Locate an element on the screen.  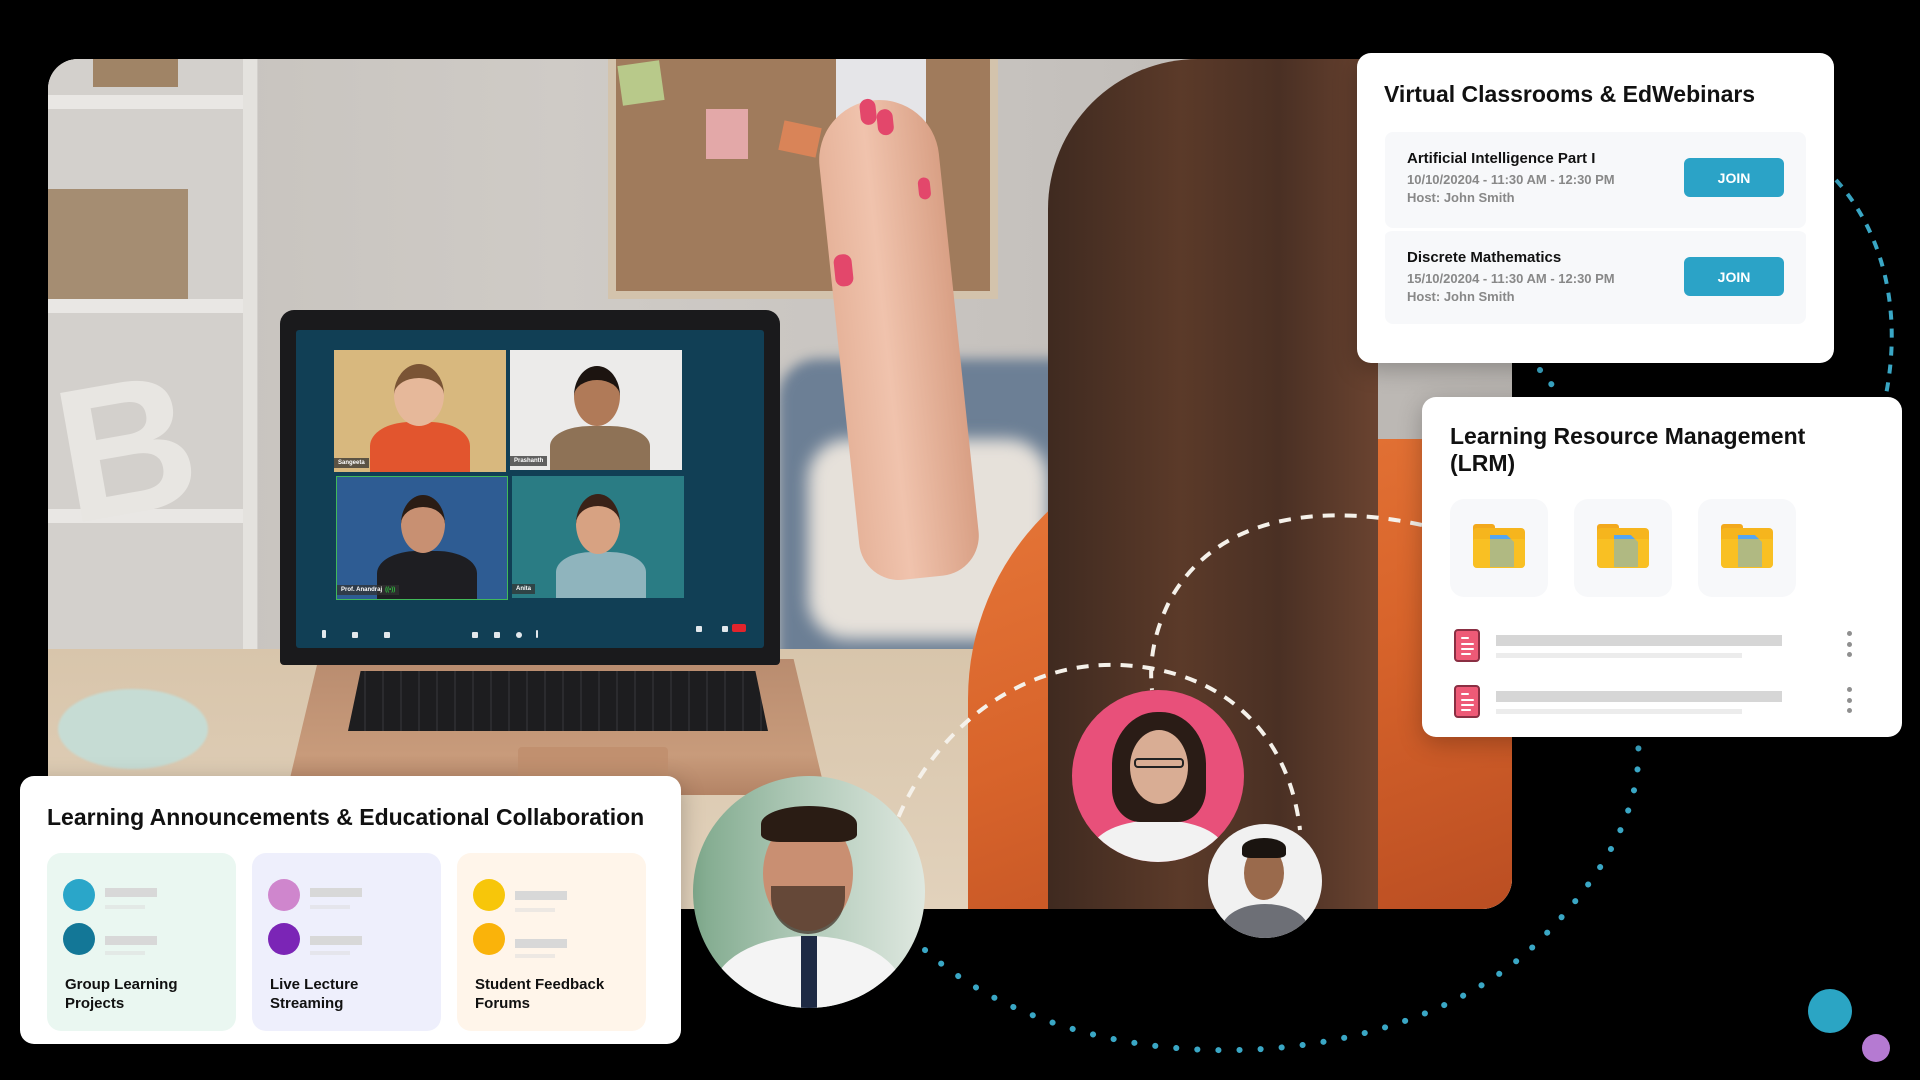
card-title: Learning Resource Management (LRM) is located at coordinates (1628, 449).